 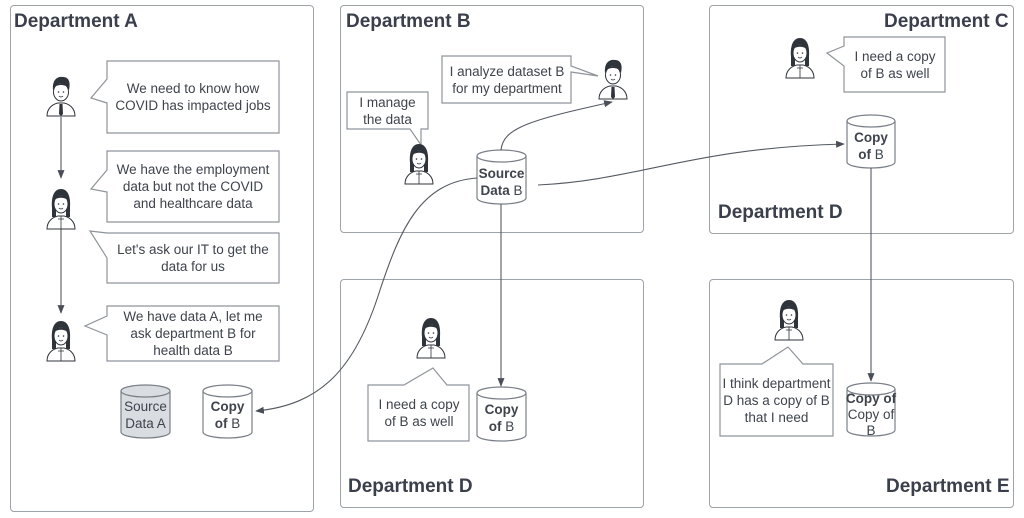 I want to click on db-label-copy-of-b-dept-c-d: Copy of B, so click(x=871, y=146).